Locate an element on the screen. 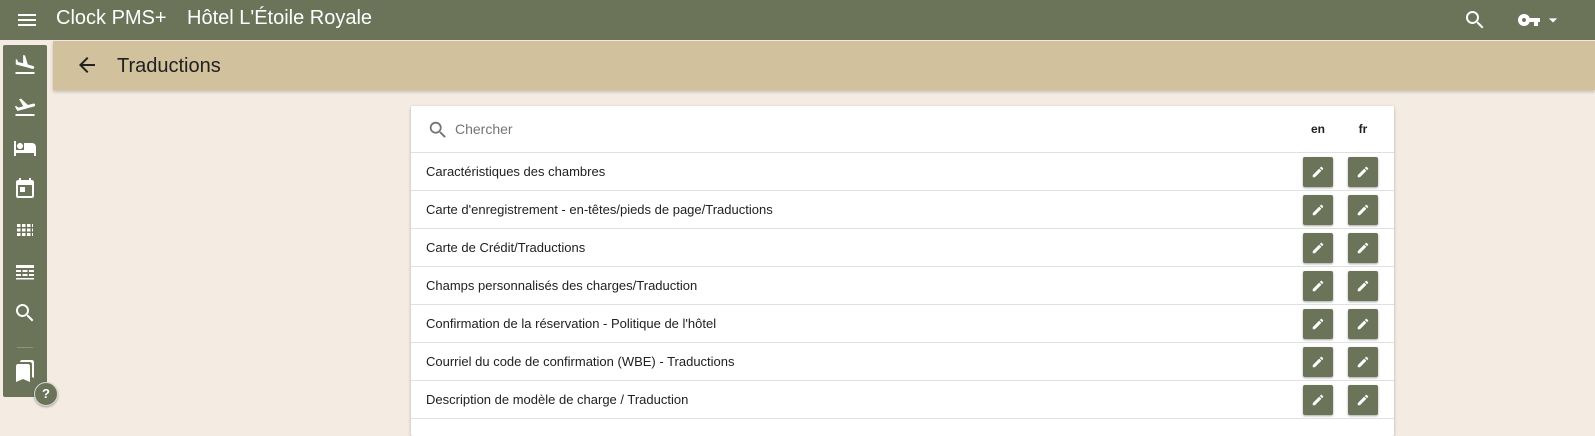  rooms-nav-item is located at coordinates (25, 148).